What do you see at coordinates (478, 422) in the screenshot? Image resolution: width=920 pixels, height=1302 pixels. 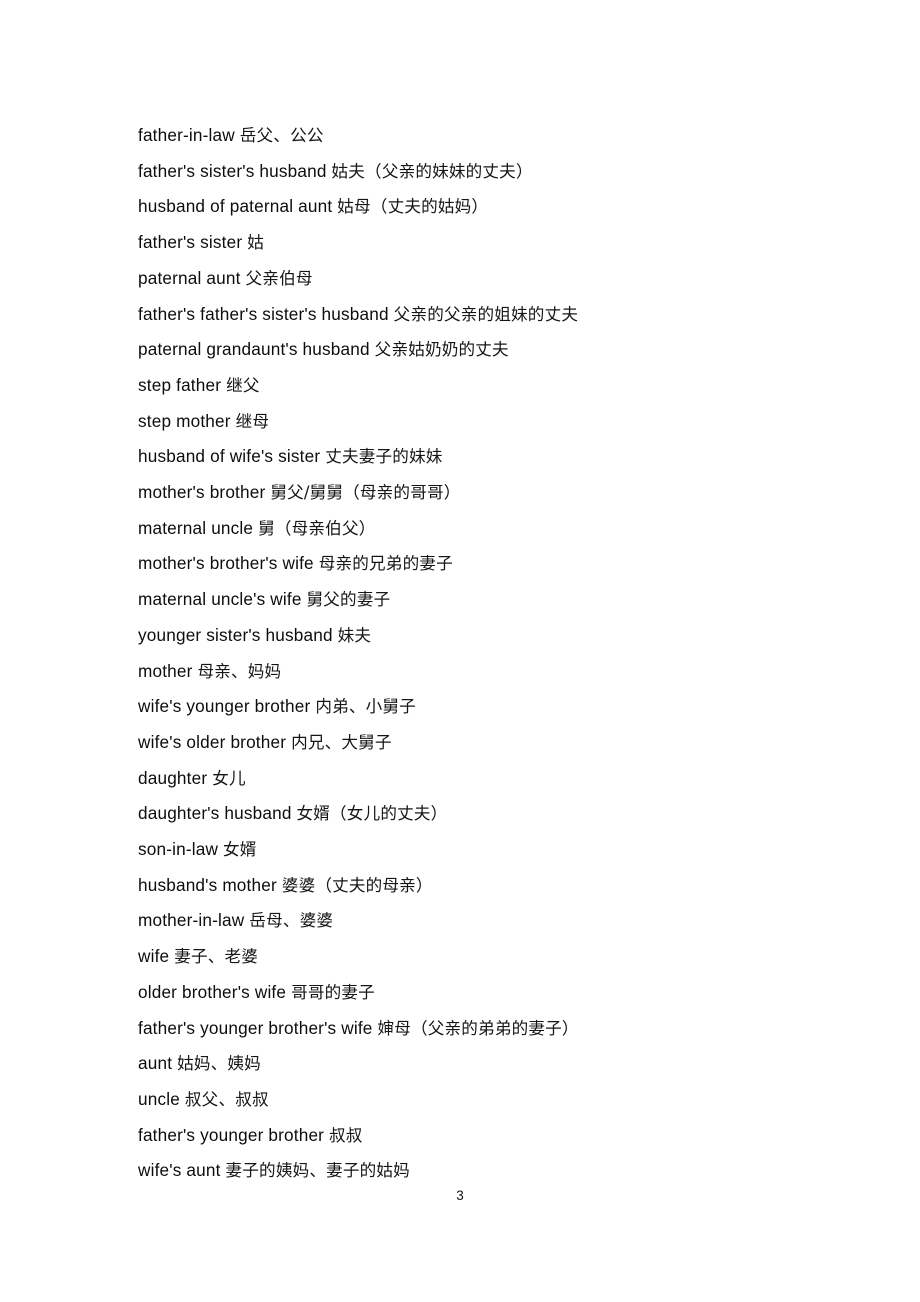 I see `glossary-entry: step mother 继母` at bounding box center [478, 422].